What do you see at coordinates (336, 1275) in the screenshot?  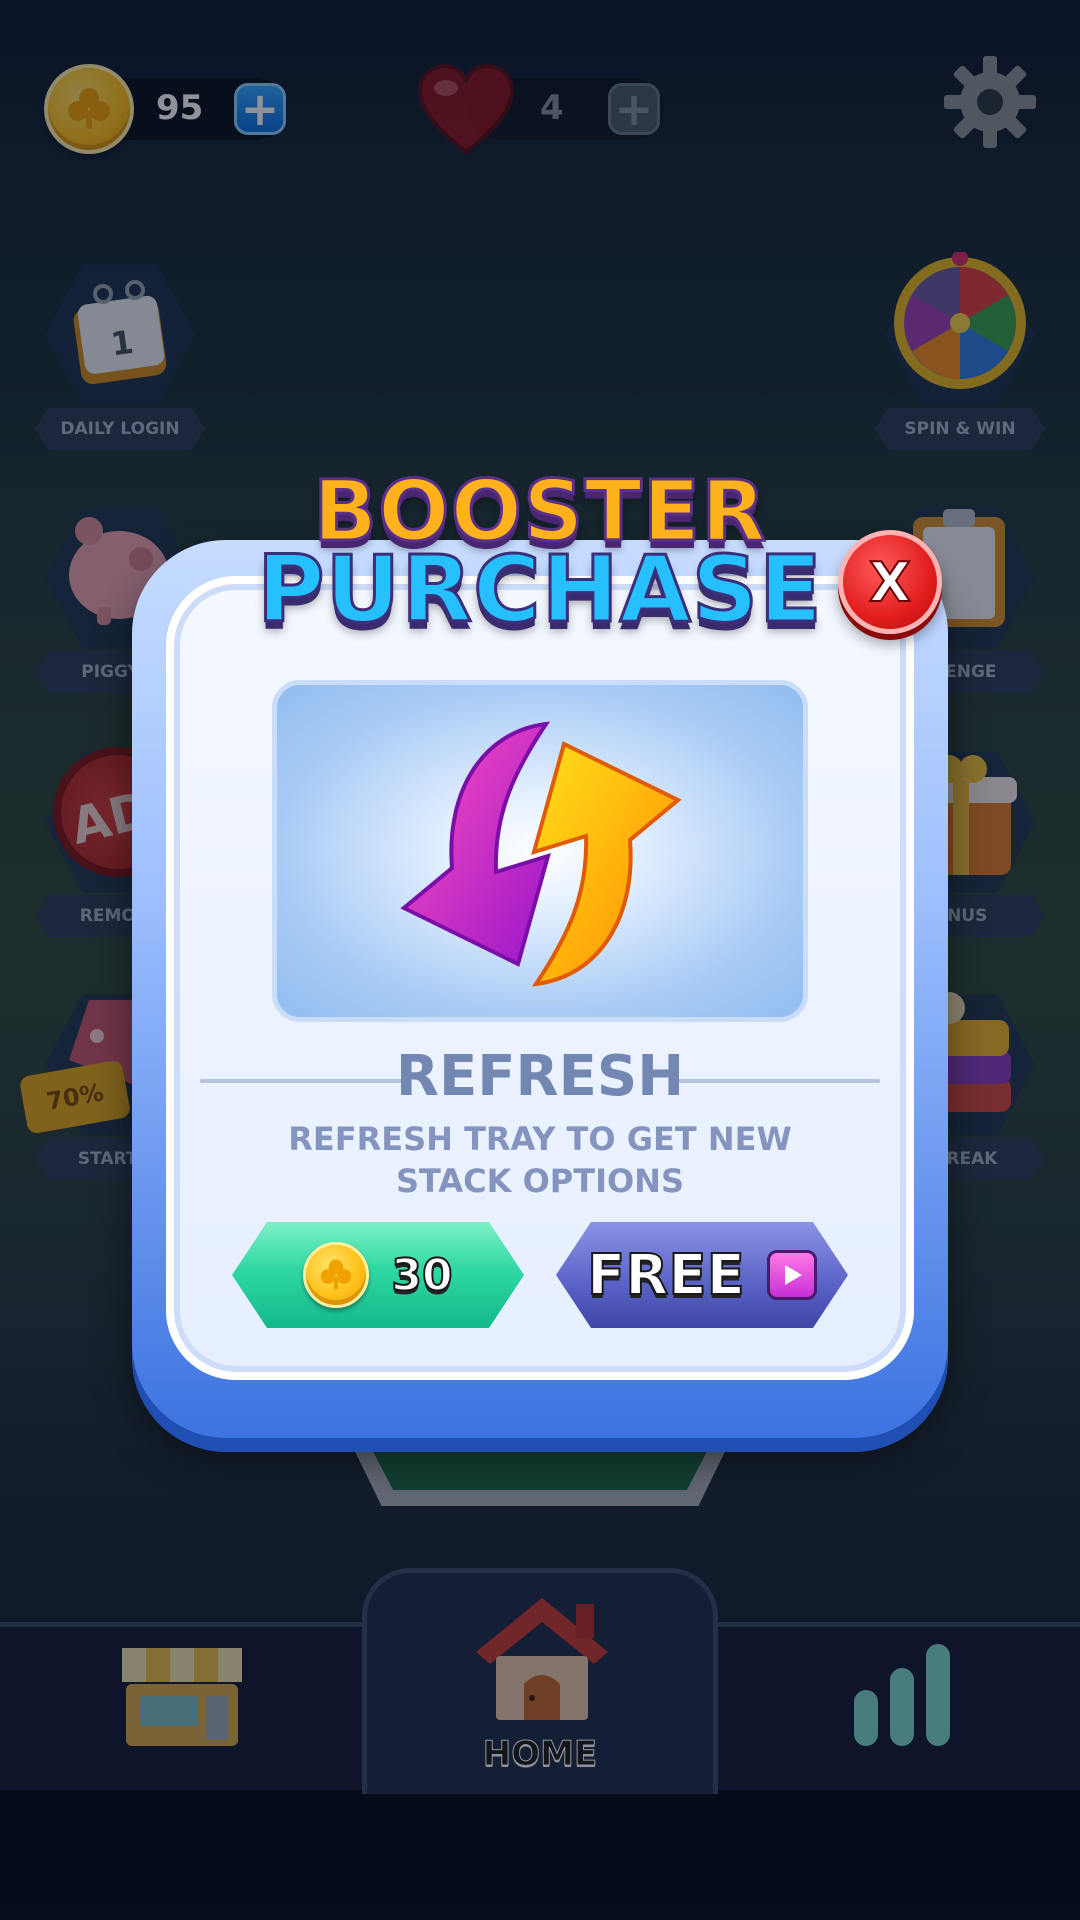 I see `coin-icon` at bounding box center [336, 1275].